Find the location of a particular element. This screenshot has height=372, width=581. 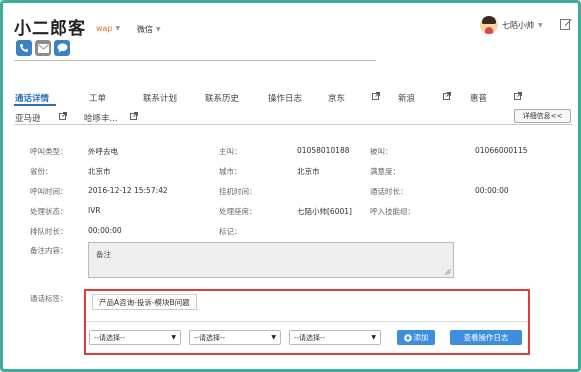

tab-contact-plan: 联系计划 is located at coordinates (160, 98).